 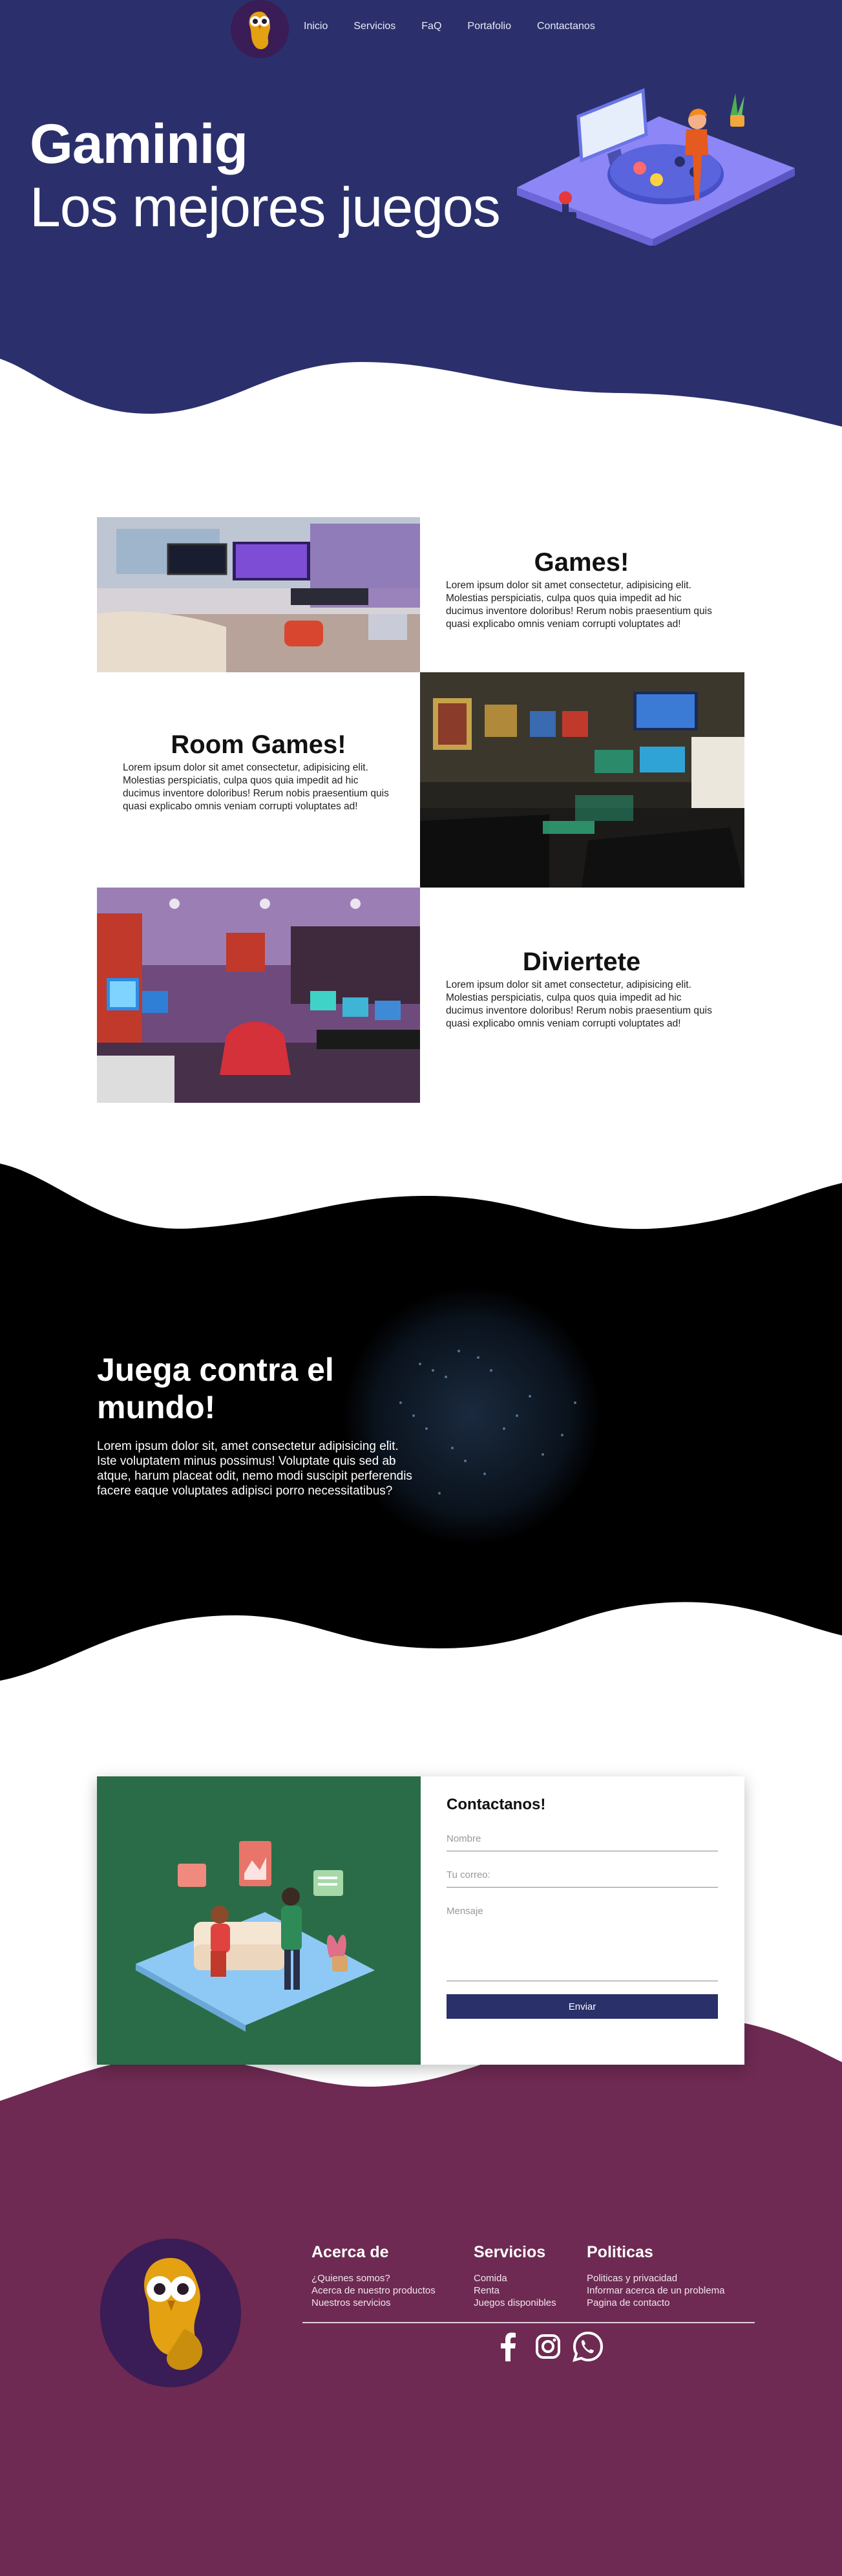 What do you see at coordinates (581, 562) in the screenshot?
I see `feature-title-games: Games!` at bounding box center [581, 562].